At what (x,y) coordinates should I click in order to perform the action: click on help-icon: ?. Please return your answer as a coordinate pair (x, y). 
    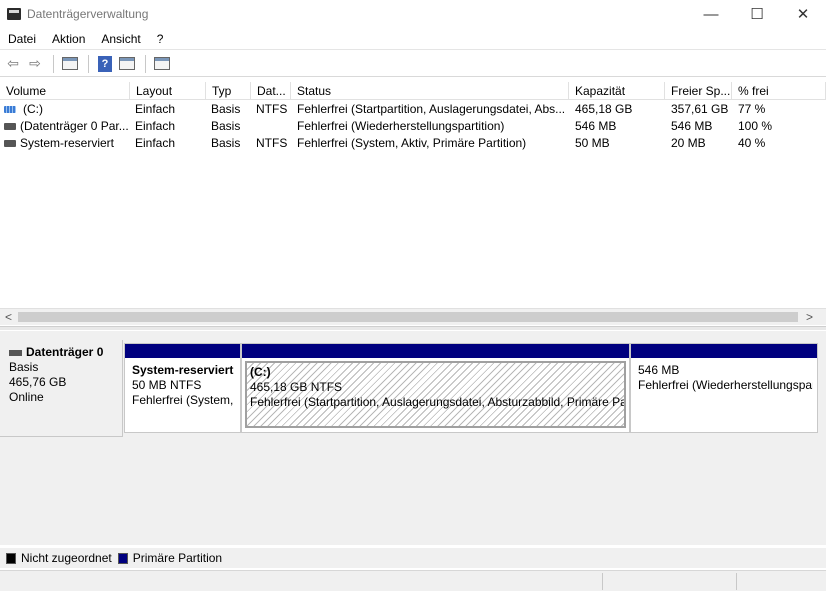
    Looking at the image, I should click on (105, 63).